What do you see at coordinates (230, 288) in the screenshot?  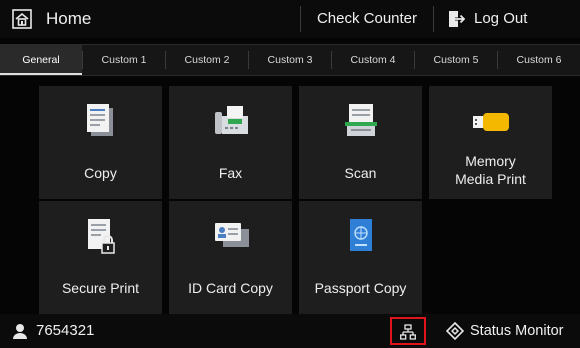 I see `id-card-copy-label: ID Card Copy` at bounding box center [230, 288].